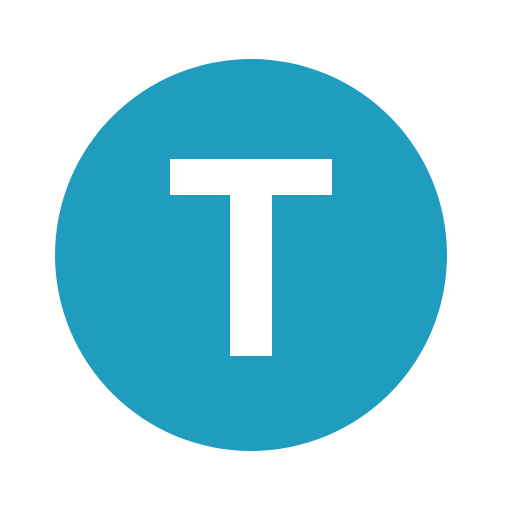  I want to click on logo-letter-t-stem, so click(251, 257).